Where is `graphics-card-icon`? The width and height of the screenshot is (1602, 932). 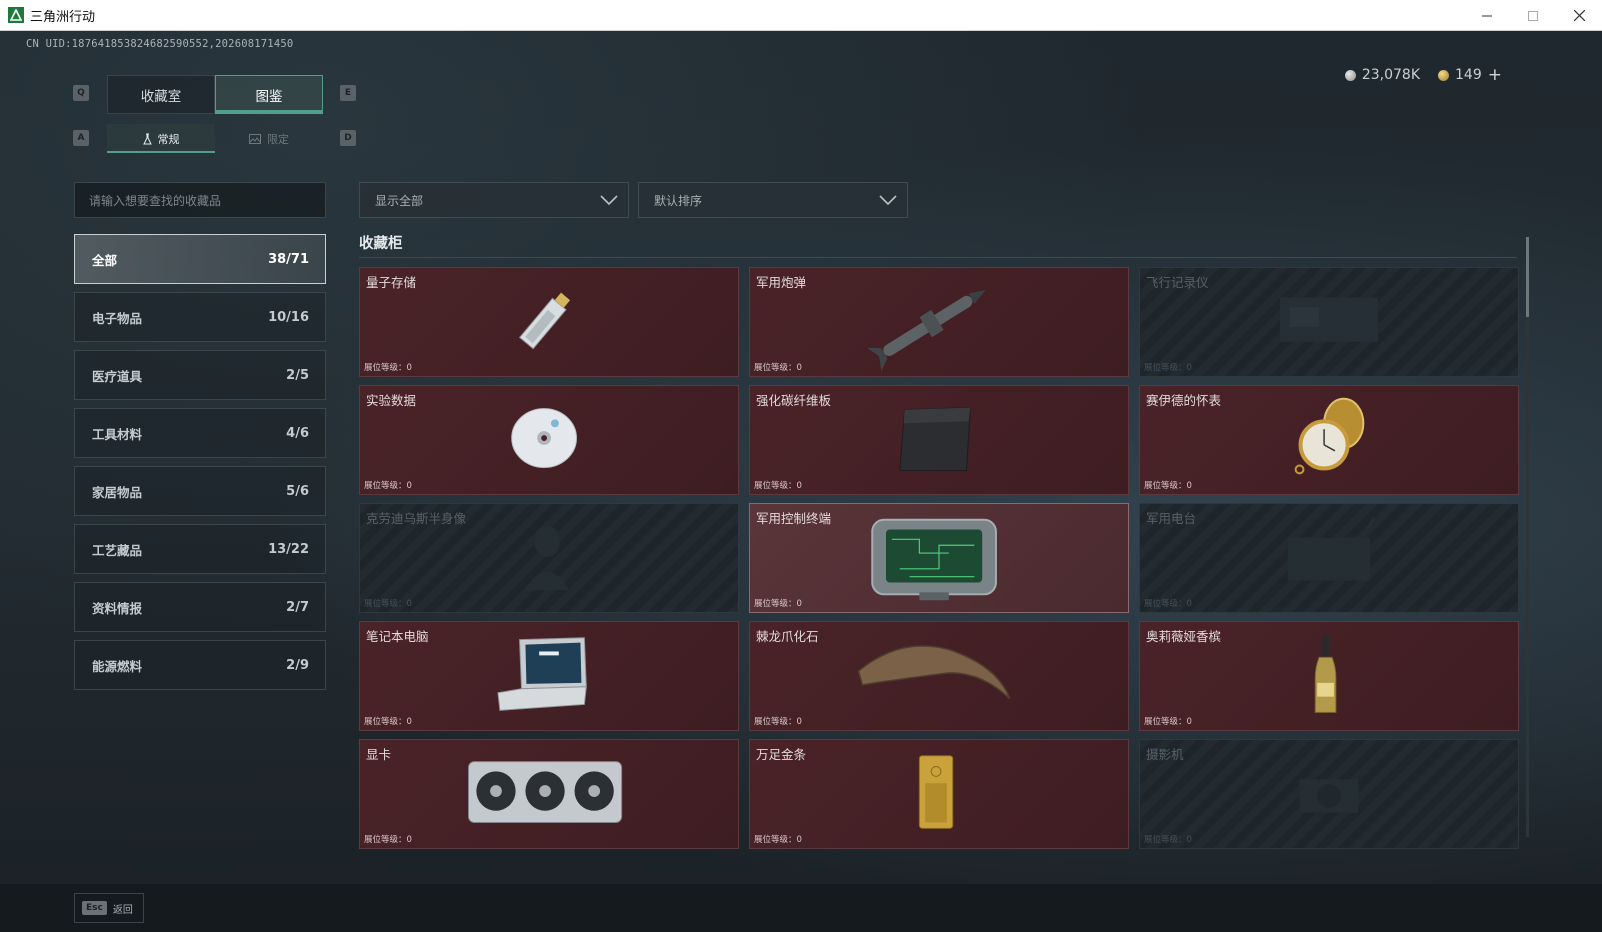
graphics-card-icon is located at coordinates (545, 792).